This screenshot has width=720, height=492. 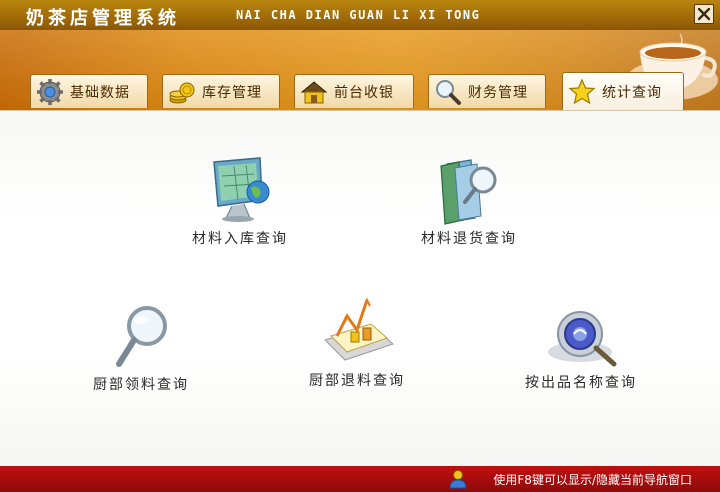 I want to click on monitor-globe-icon, so click(x=241, y=189).